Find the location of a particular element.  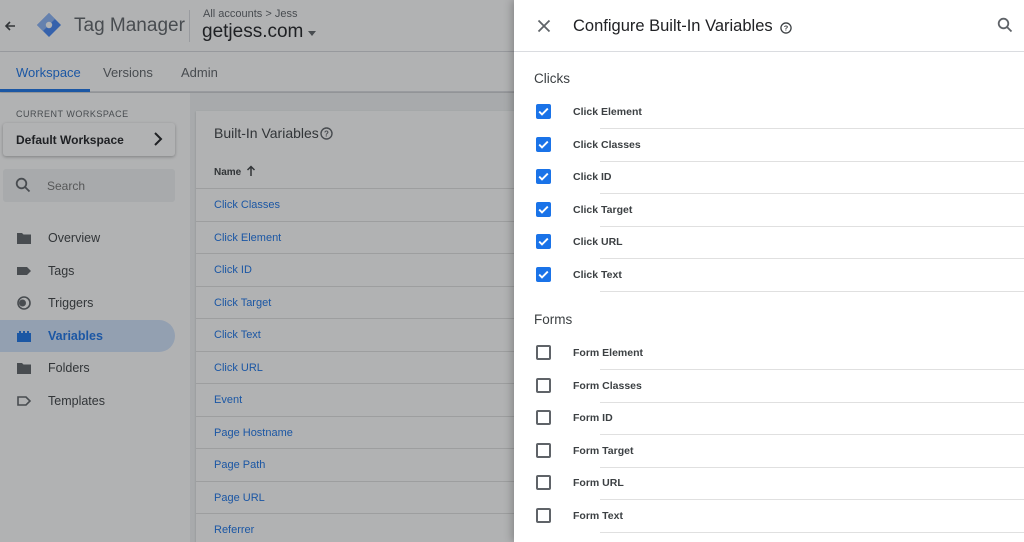

panel-title: Configure Built-In Variables is located at coordinates (673, 26).